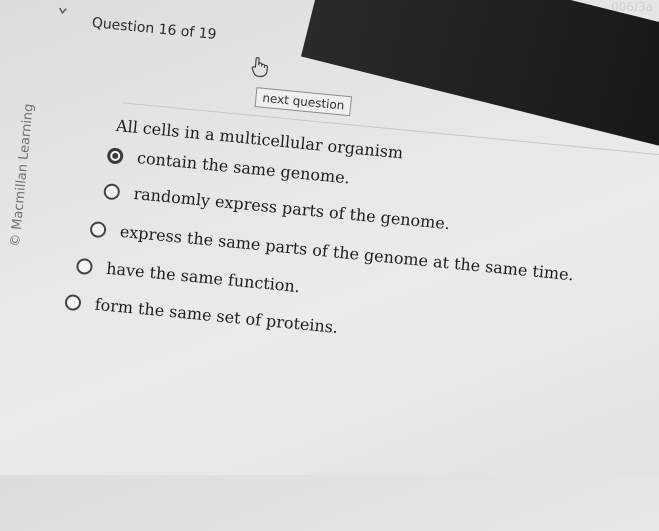 Image resolution: width=659 pixels, height=531 pixels. Describe the element at coordinates (216, 316) in the screenshot. I see `answer-option-label: form the same set of proteins.` at that location.